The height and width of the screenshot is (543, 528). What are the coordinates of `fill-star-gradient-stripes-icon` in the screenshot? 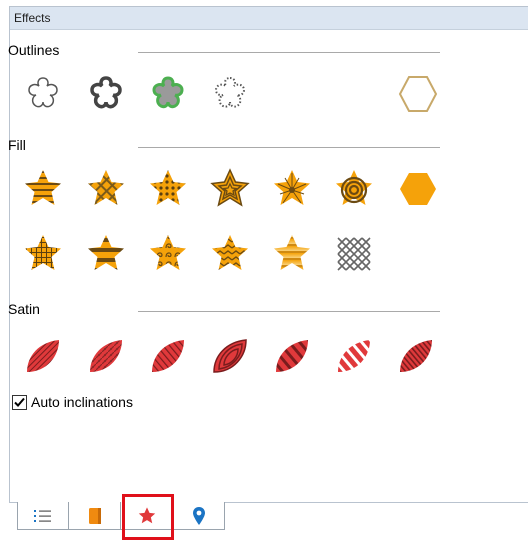 It's located at (292, 254).